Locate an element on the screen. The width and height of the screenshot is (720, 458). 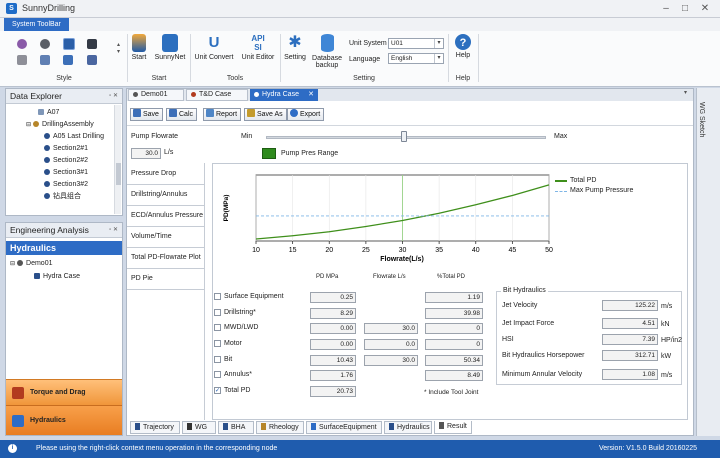
style-blue-icon is located at coordinates (69, 44).